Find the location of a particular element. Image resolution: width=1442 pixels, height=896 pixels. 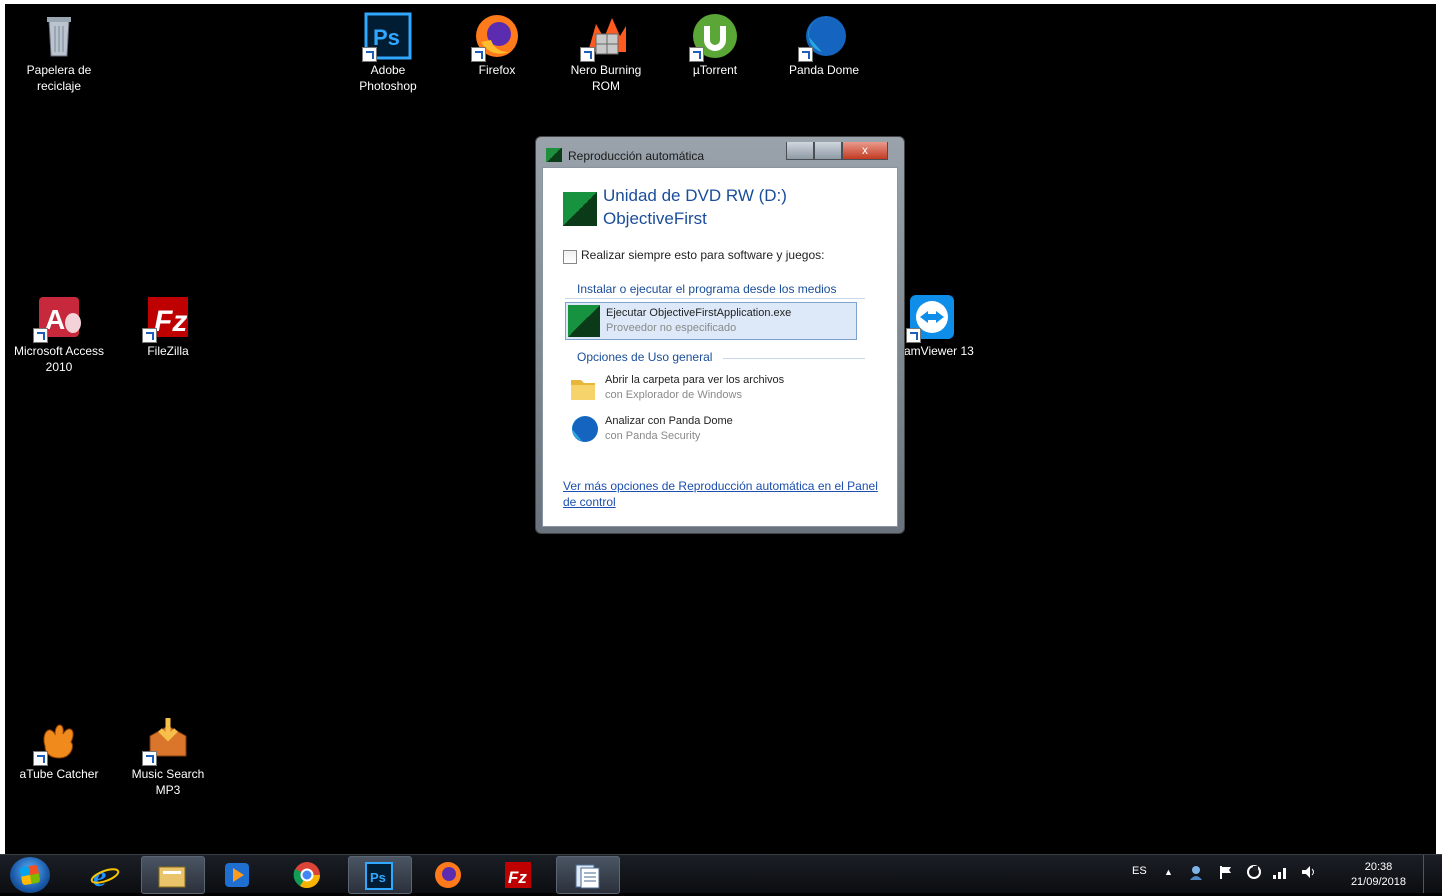

clock-time: 20:38 is located at coordinates (1378, 867).